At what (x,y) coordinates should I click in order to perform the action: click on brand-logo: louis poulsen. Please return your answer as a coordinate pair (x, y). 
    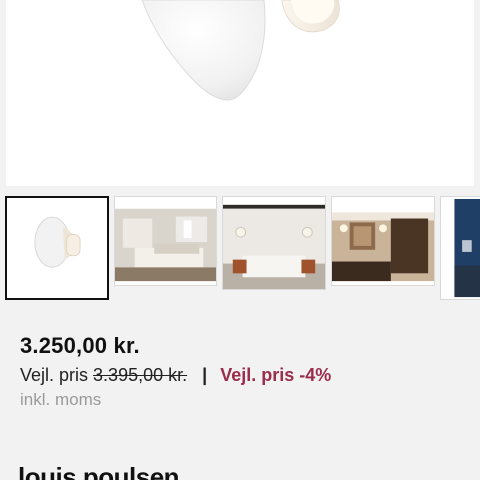
    Looking at the image, I should click on (99, 471).